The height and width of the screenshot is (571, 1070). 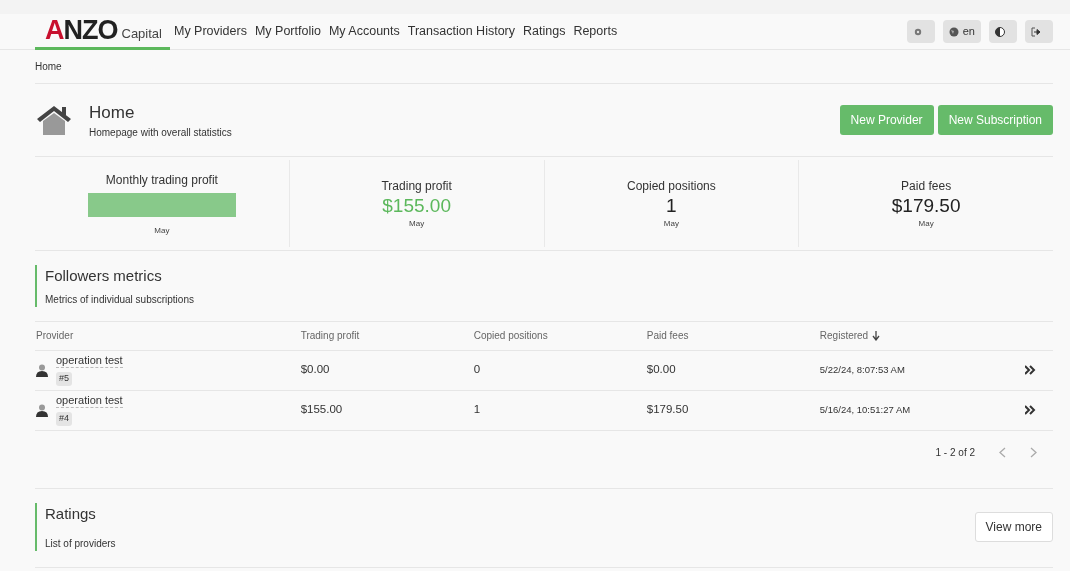 I want to click on table-cell: 5/22/24, 8:07:53 AM, so click(x=862, y=370).